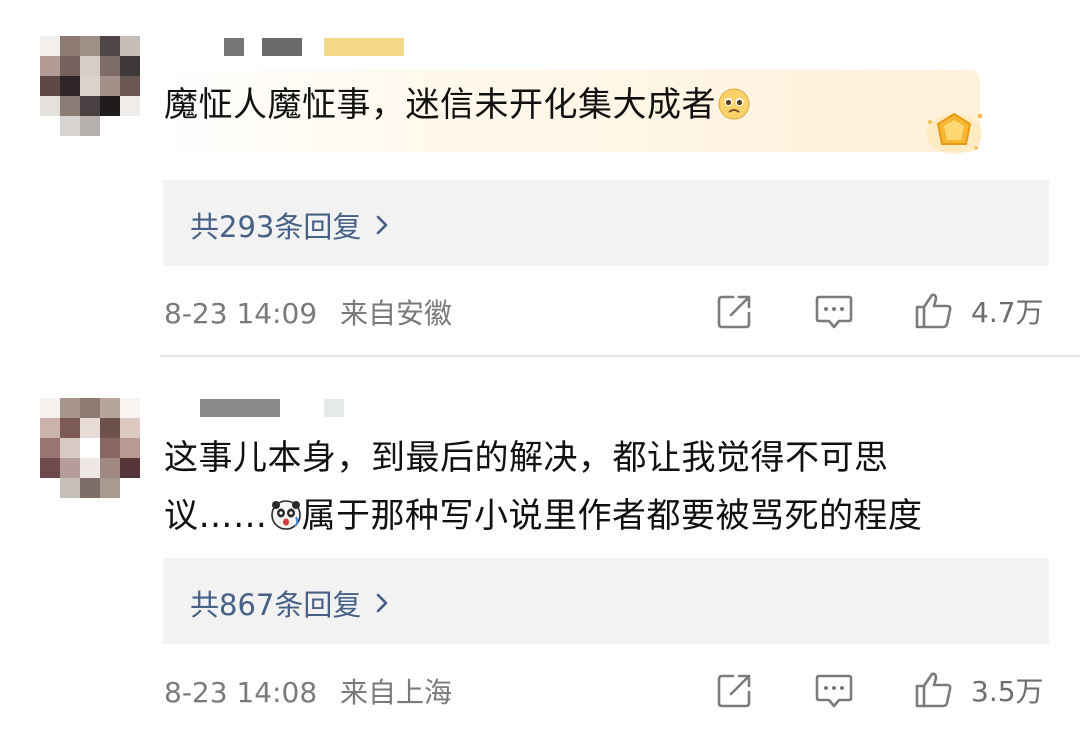 The height and width of the screenshot is (731, 1080). I want to click on view-replies-link: 共867条回复, so click(289, 603).